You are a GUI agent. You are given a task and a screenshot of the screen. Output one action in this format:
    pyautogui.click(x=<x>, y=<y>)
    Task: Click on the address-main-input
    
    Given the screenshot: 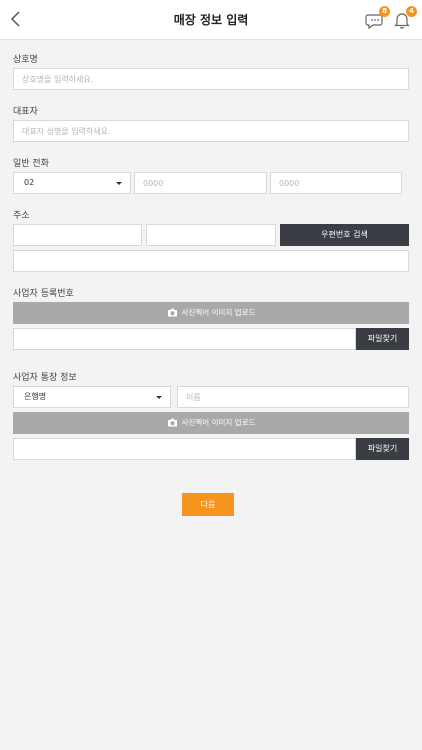 What is the action you would take?
    pyautogui.click(x=211, y=235)
    